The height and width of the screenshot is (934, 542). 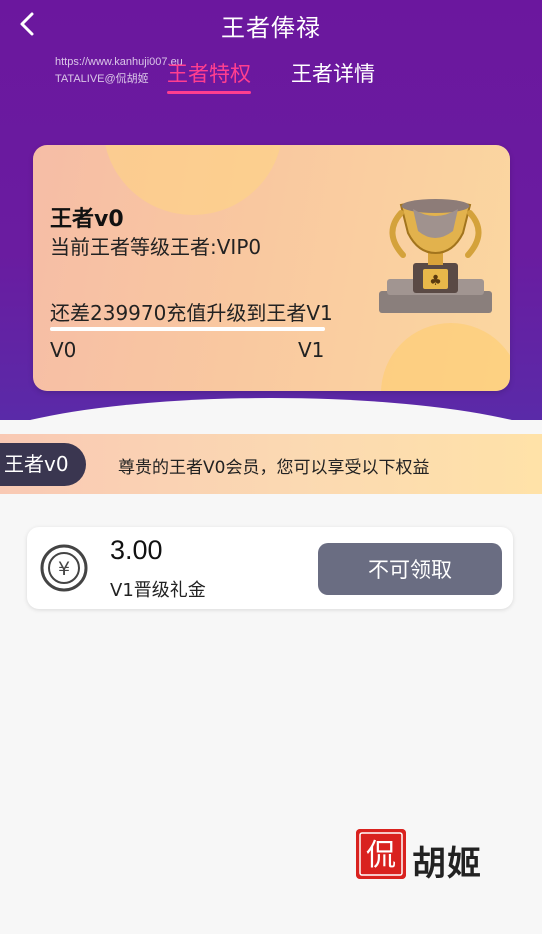 What do you see at coordinates (209, 76) in the screenshot?
I see `tab-privilege: 王者特权` at bounding box center [209, 76].